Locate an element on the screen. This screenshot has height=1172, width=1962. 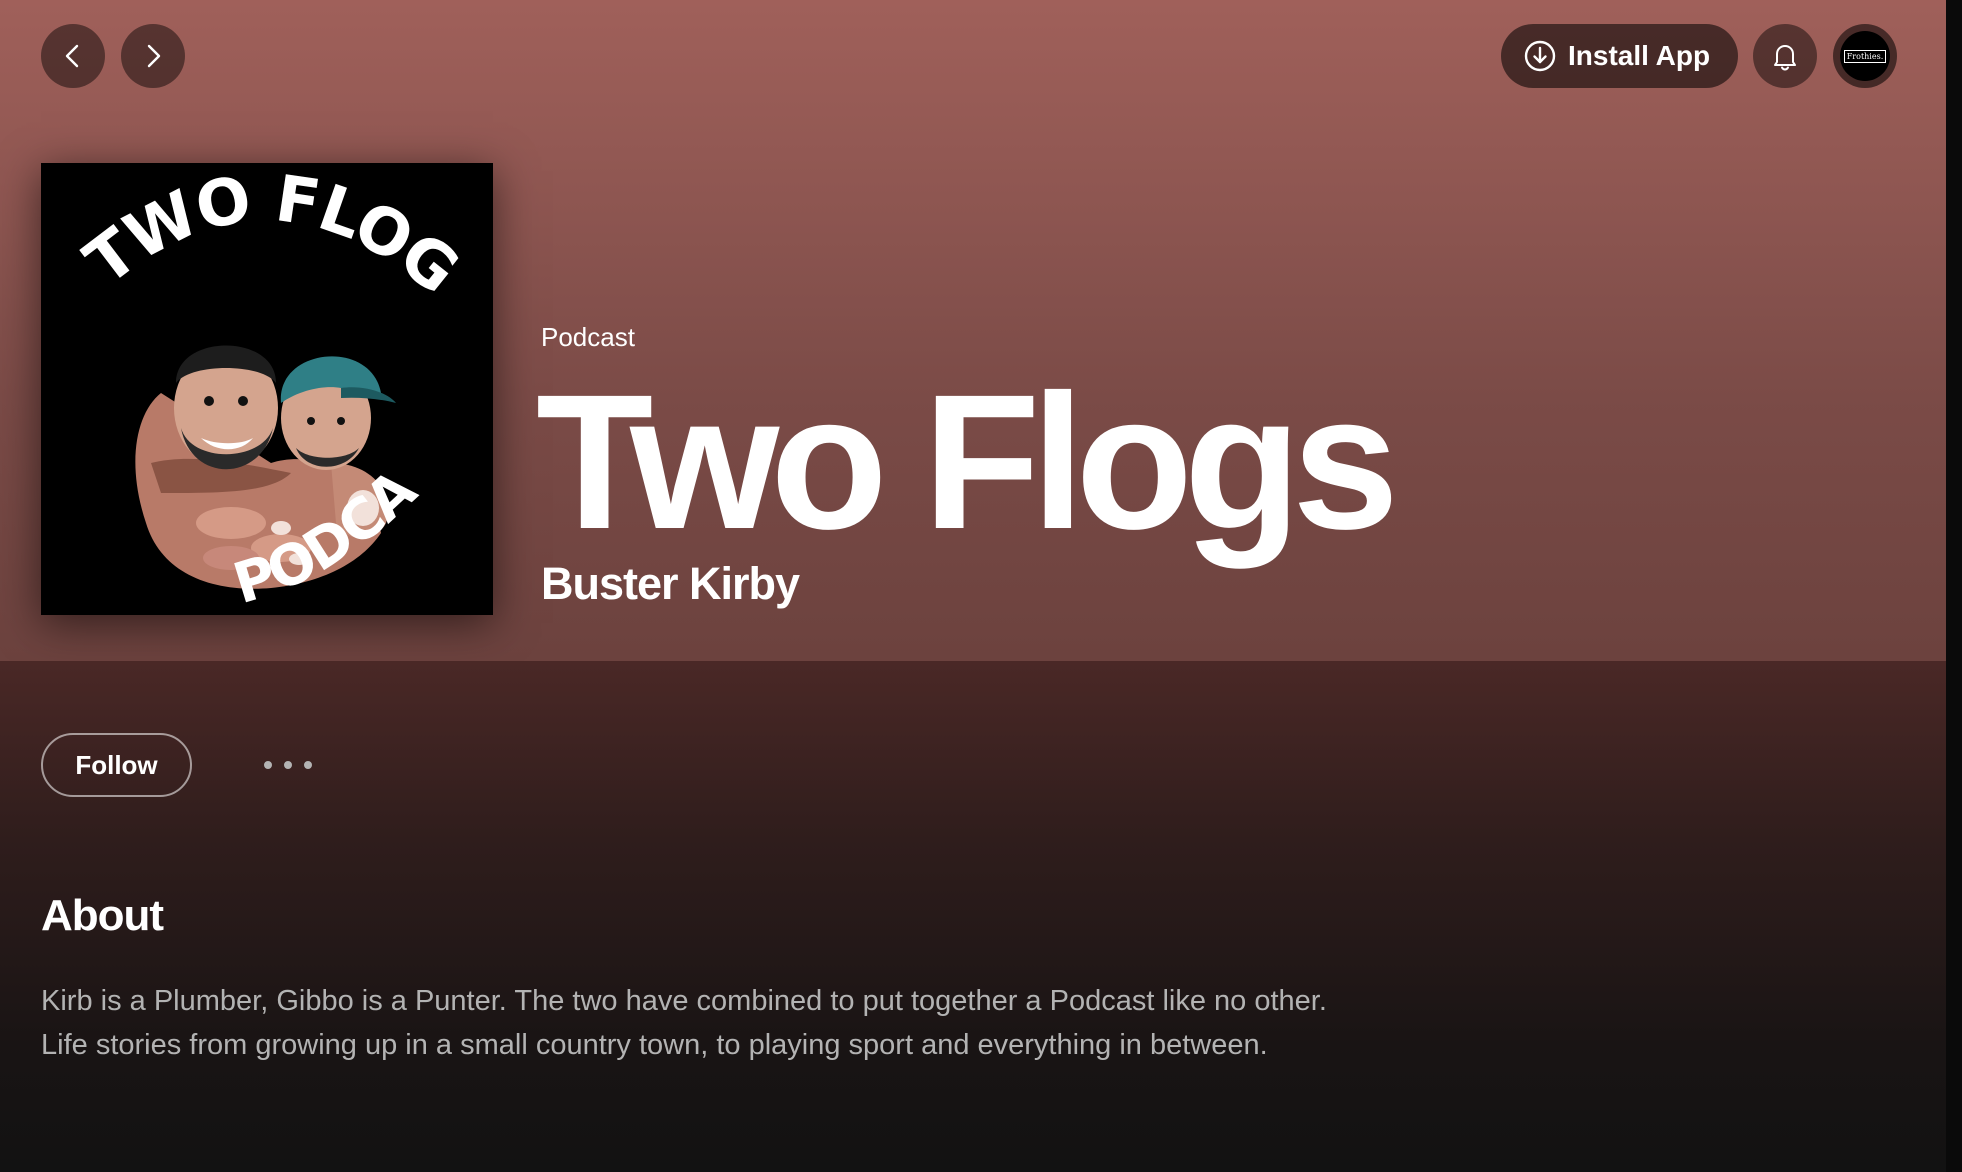
more-options-button is located at coordinates (288, 765).